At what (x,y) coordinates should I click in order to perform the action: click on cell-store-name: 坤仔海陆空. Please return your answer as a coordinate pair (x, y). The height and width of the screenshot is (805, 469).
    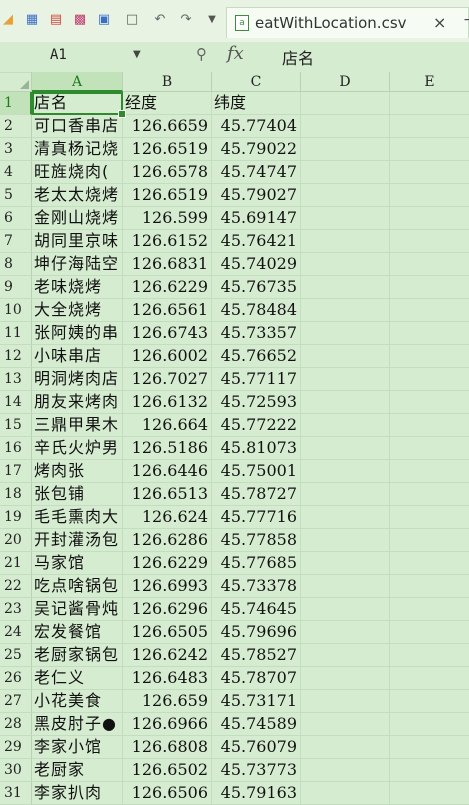
    Looking at the image, I should click on (77, 264).